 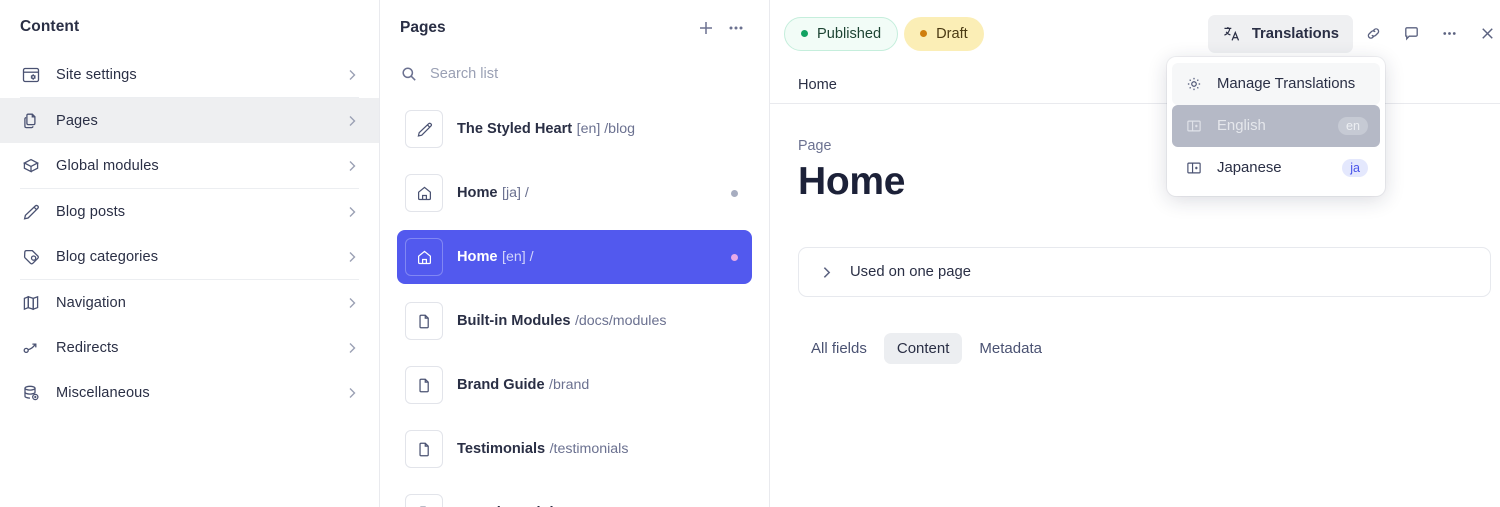 I want to click on tab-metadata: Metadata, so click(x=1010, y=348).